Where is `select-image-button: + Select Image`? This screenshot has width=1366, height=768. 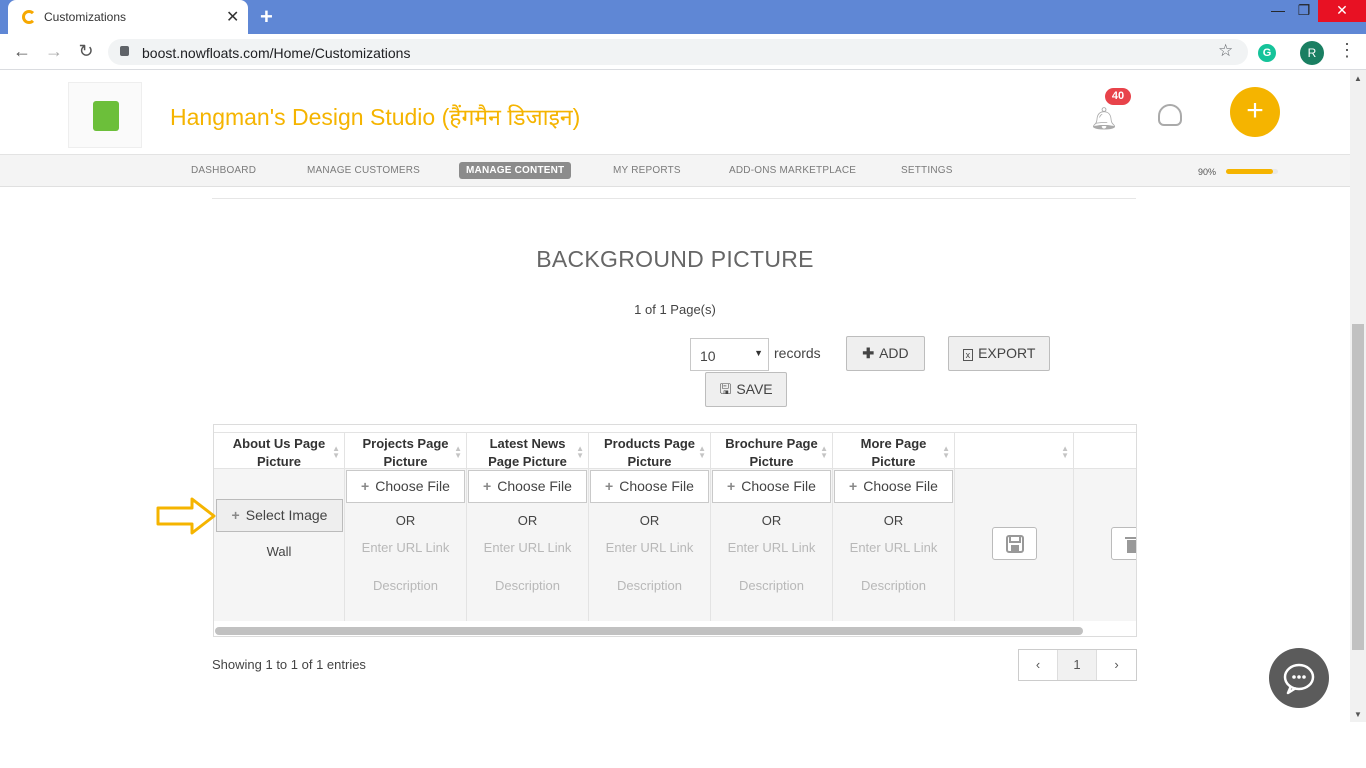 select-image-button: + Select Image is located at coordinates (279, 515).